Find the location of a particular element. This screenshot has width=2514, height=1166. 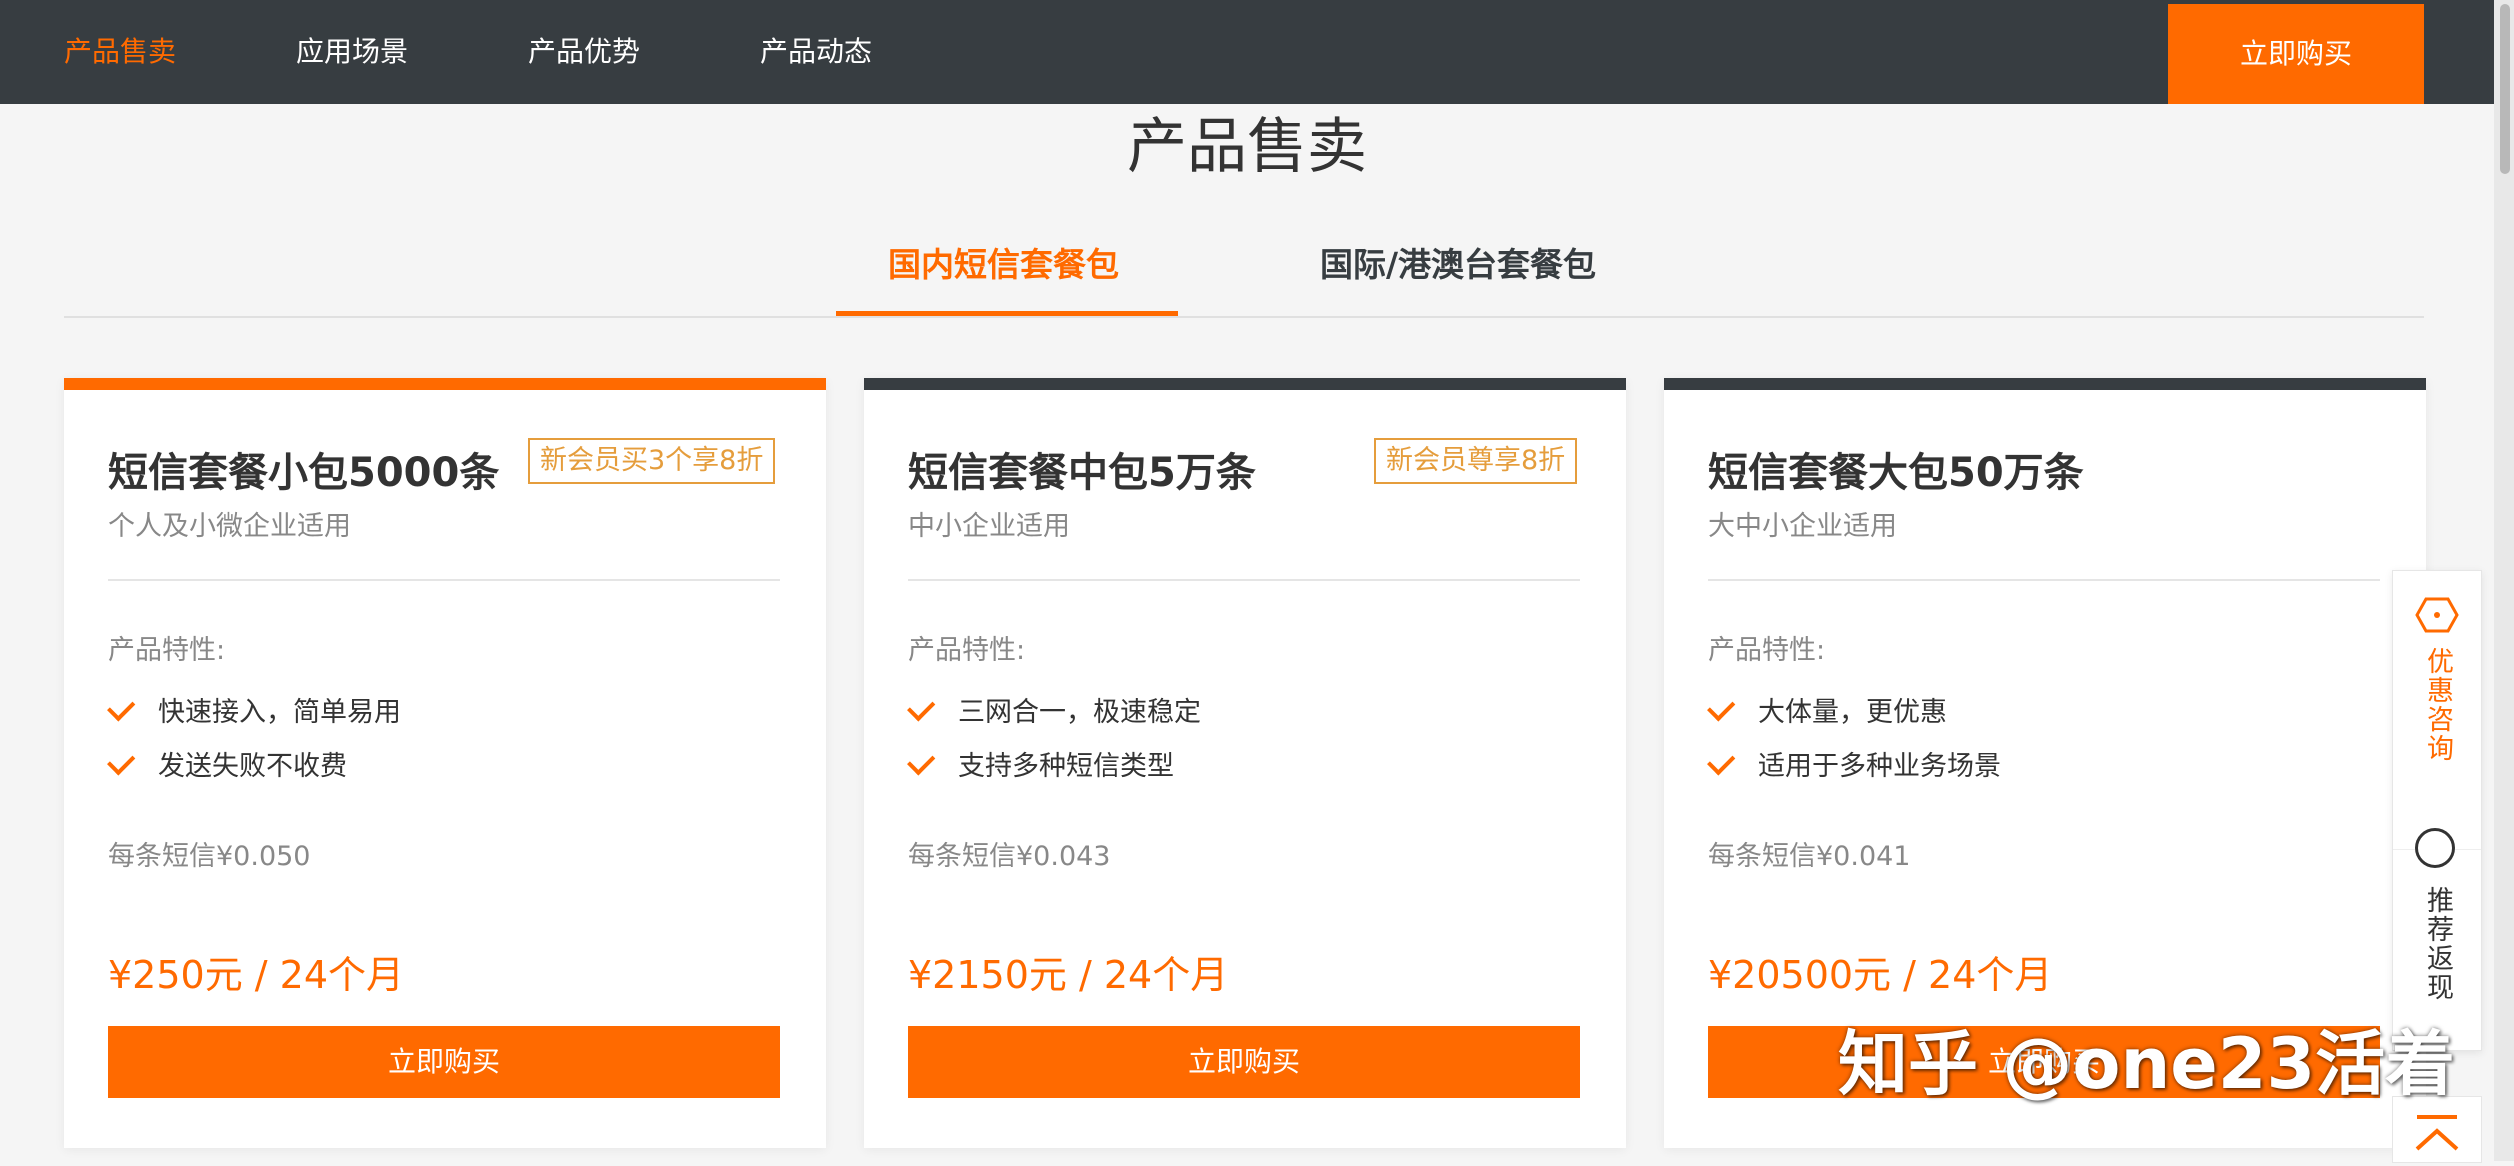

feature-item: 适用于多种业务场景 is located at coordinates (1854, 763).